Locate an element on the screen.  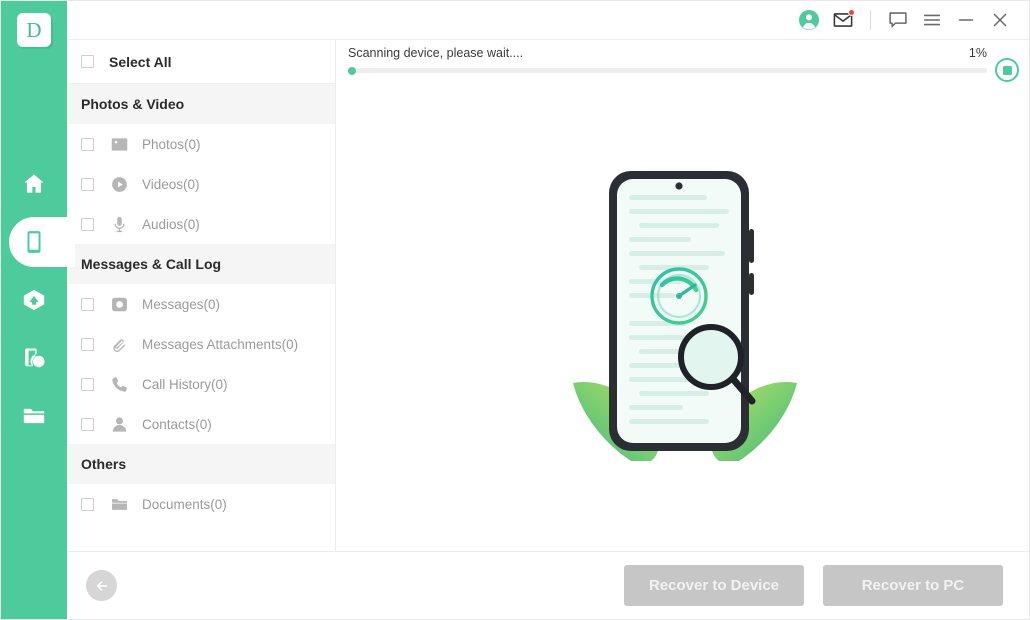
rail-item-files is located at coordinates (34, 416).